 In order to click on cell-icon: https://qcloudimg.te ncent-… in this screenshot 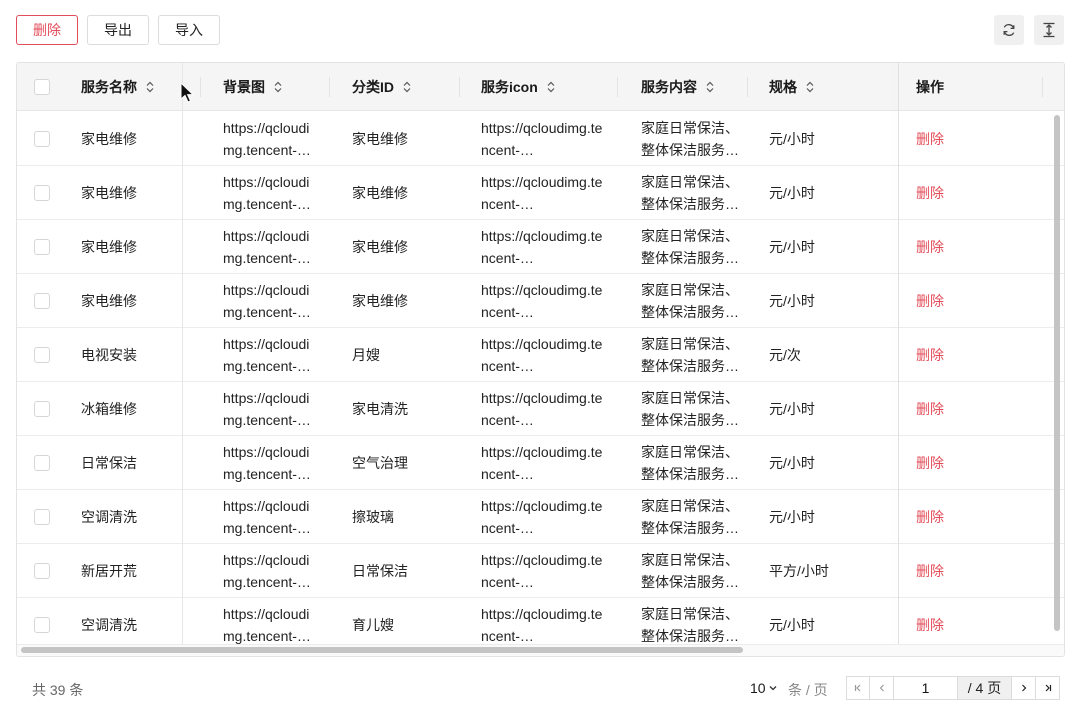, I will do `click(541, 355)`.